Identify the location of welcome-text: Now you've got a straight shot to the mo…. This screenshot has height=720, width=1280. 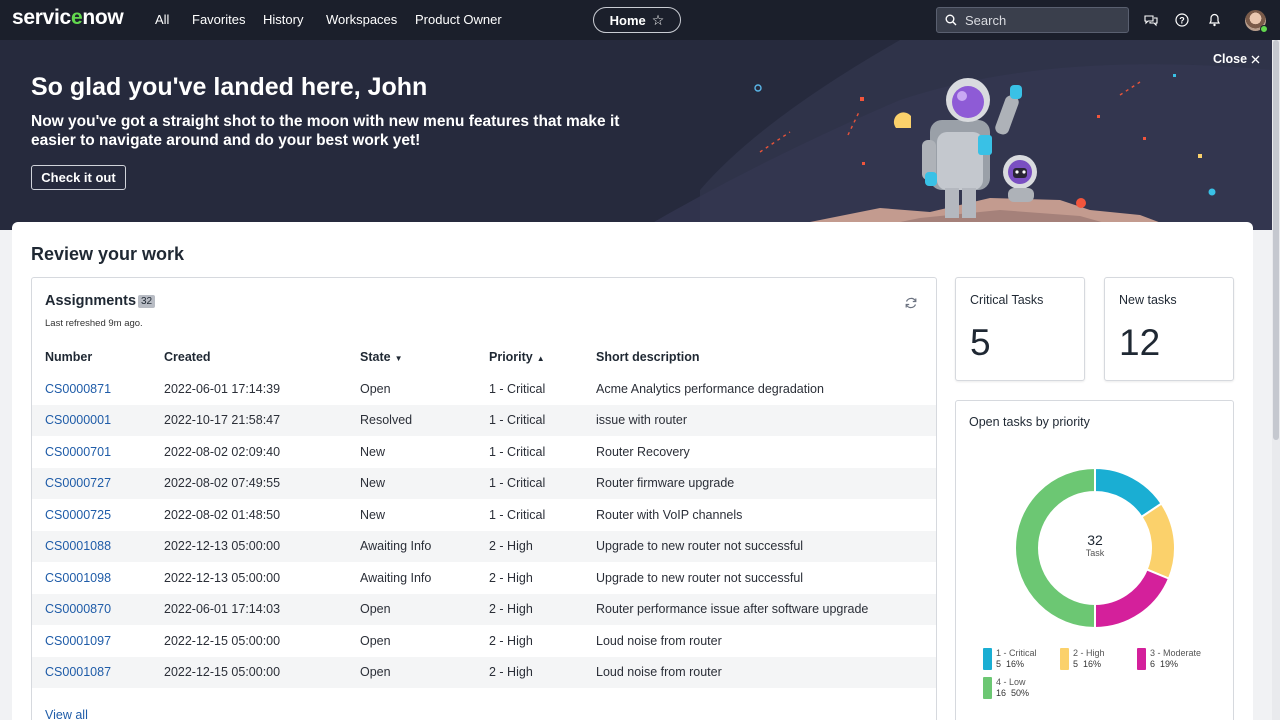
(325, 131).